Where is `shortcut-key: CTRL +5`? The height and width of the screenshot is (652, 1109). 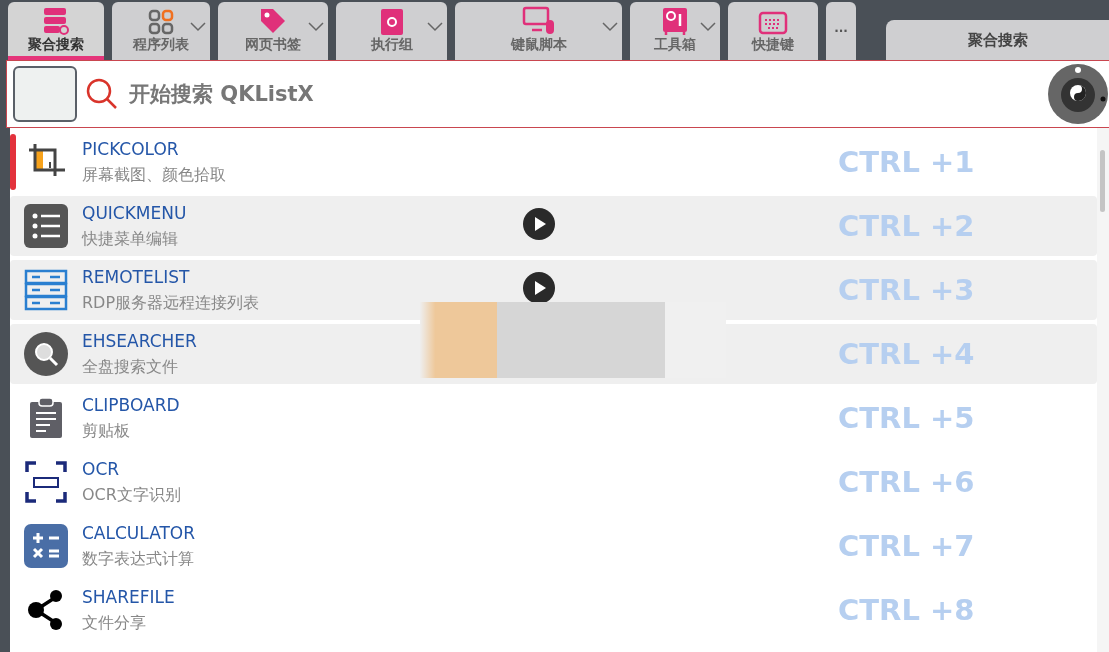 shortcut-key: CTRL +5 is located at coordinates (829, 418).